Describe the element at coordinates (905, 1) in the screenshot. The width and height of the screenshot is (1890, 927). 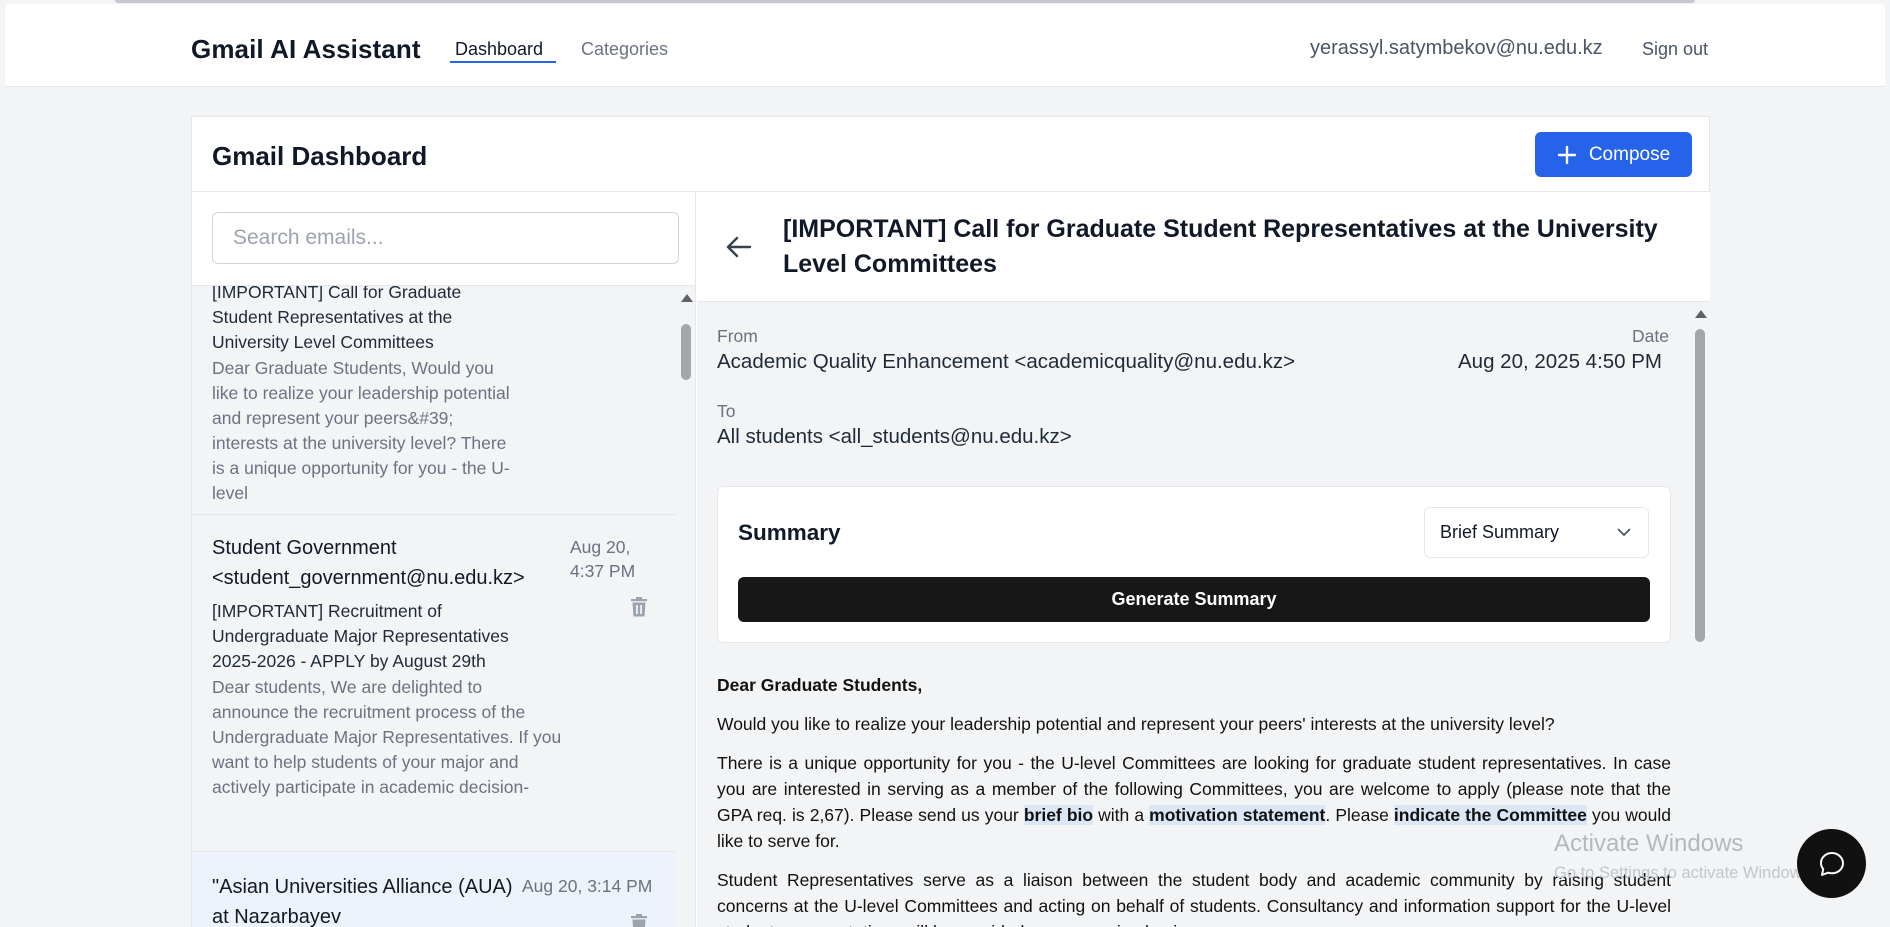
I see `browser-scroll-strip` at that location.